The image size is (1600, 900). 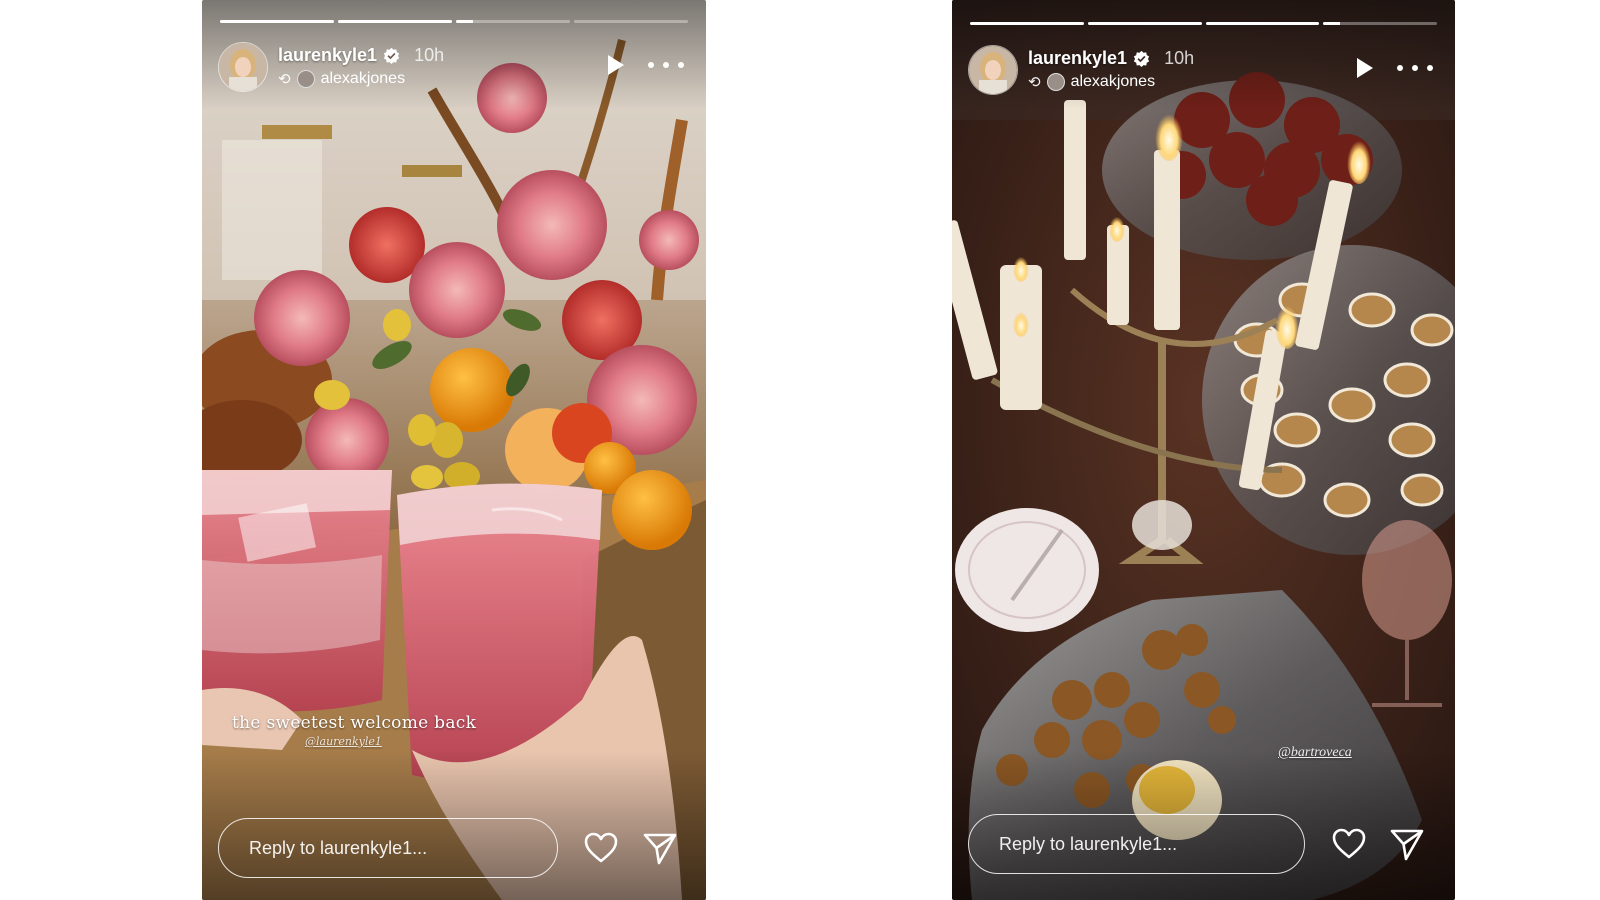 I want to click on story-caption: the sweetest welcome back, so click(x=354, y=723).